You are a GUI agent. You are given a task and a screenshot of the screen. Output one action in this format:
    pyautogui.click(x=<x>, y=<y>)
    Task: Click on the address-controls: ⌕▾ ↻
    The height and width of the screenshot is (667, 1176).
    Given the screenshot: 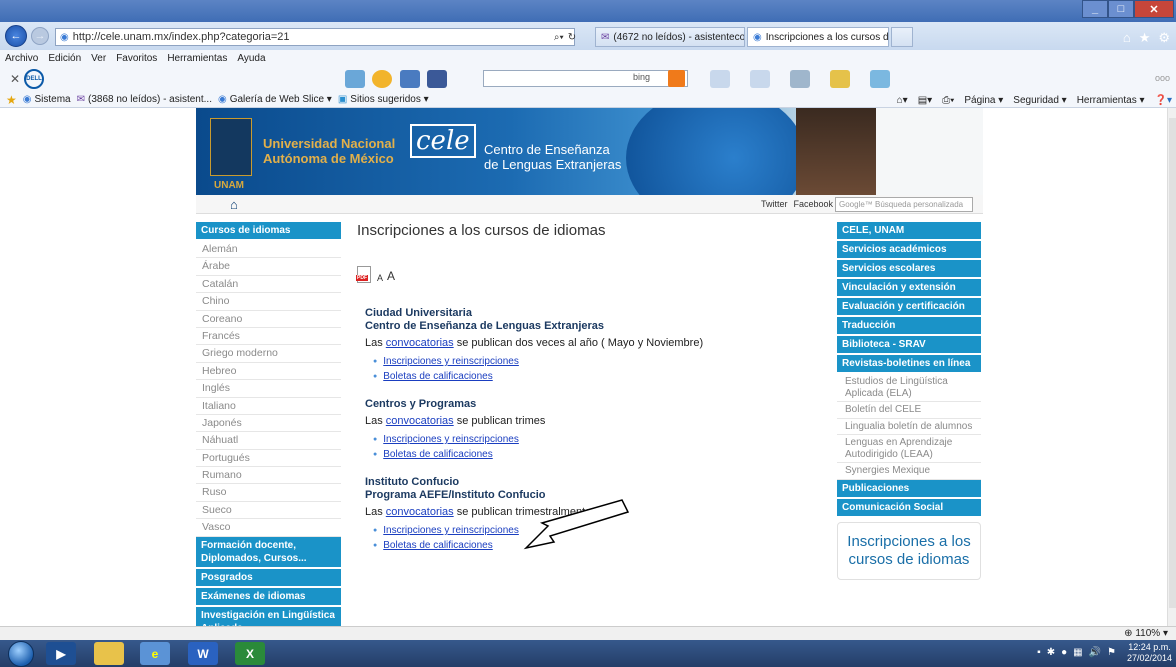 What is the action you would take?
    pyautogui.click(x=565, y=37)
    